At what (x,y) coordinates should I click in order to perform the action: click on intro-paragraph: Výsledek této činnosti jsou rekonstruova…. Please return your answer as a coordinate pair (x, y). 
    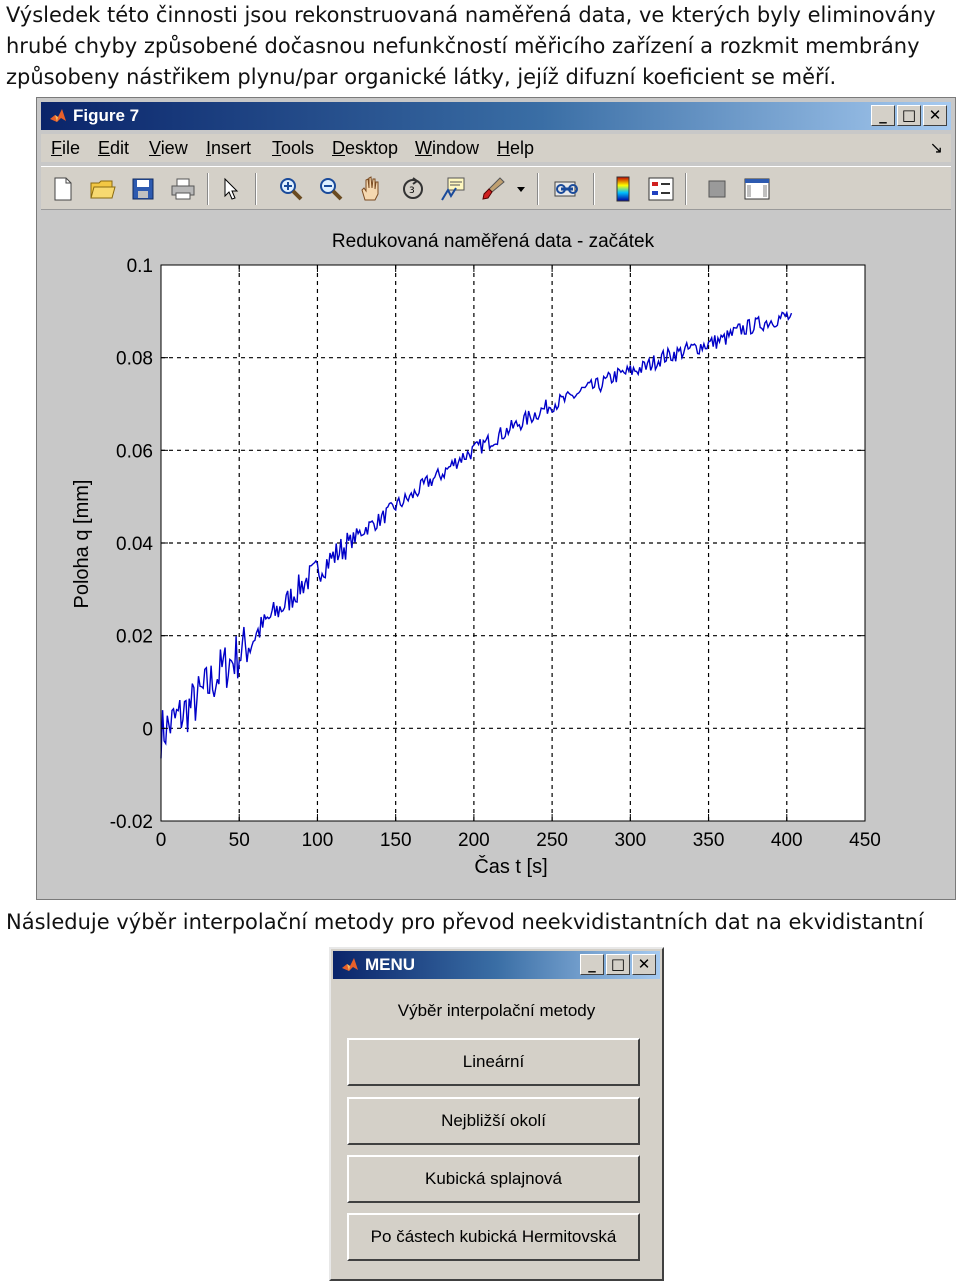
    Looking at the image, I should click on (471, 46).